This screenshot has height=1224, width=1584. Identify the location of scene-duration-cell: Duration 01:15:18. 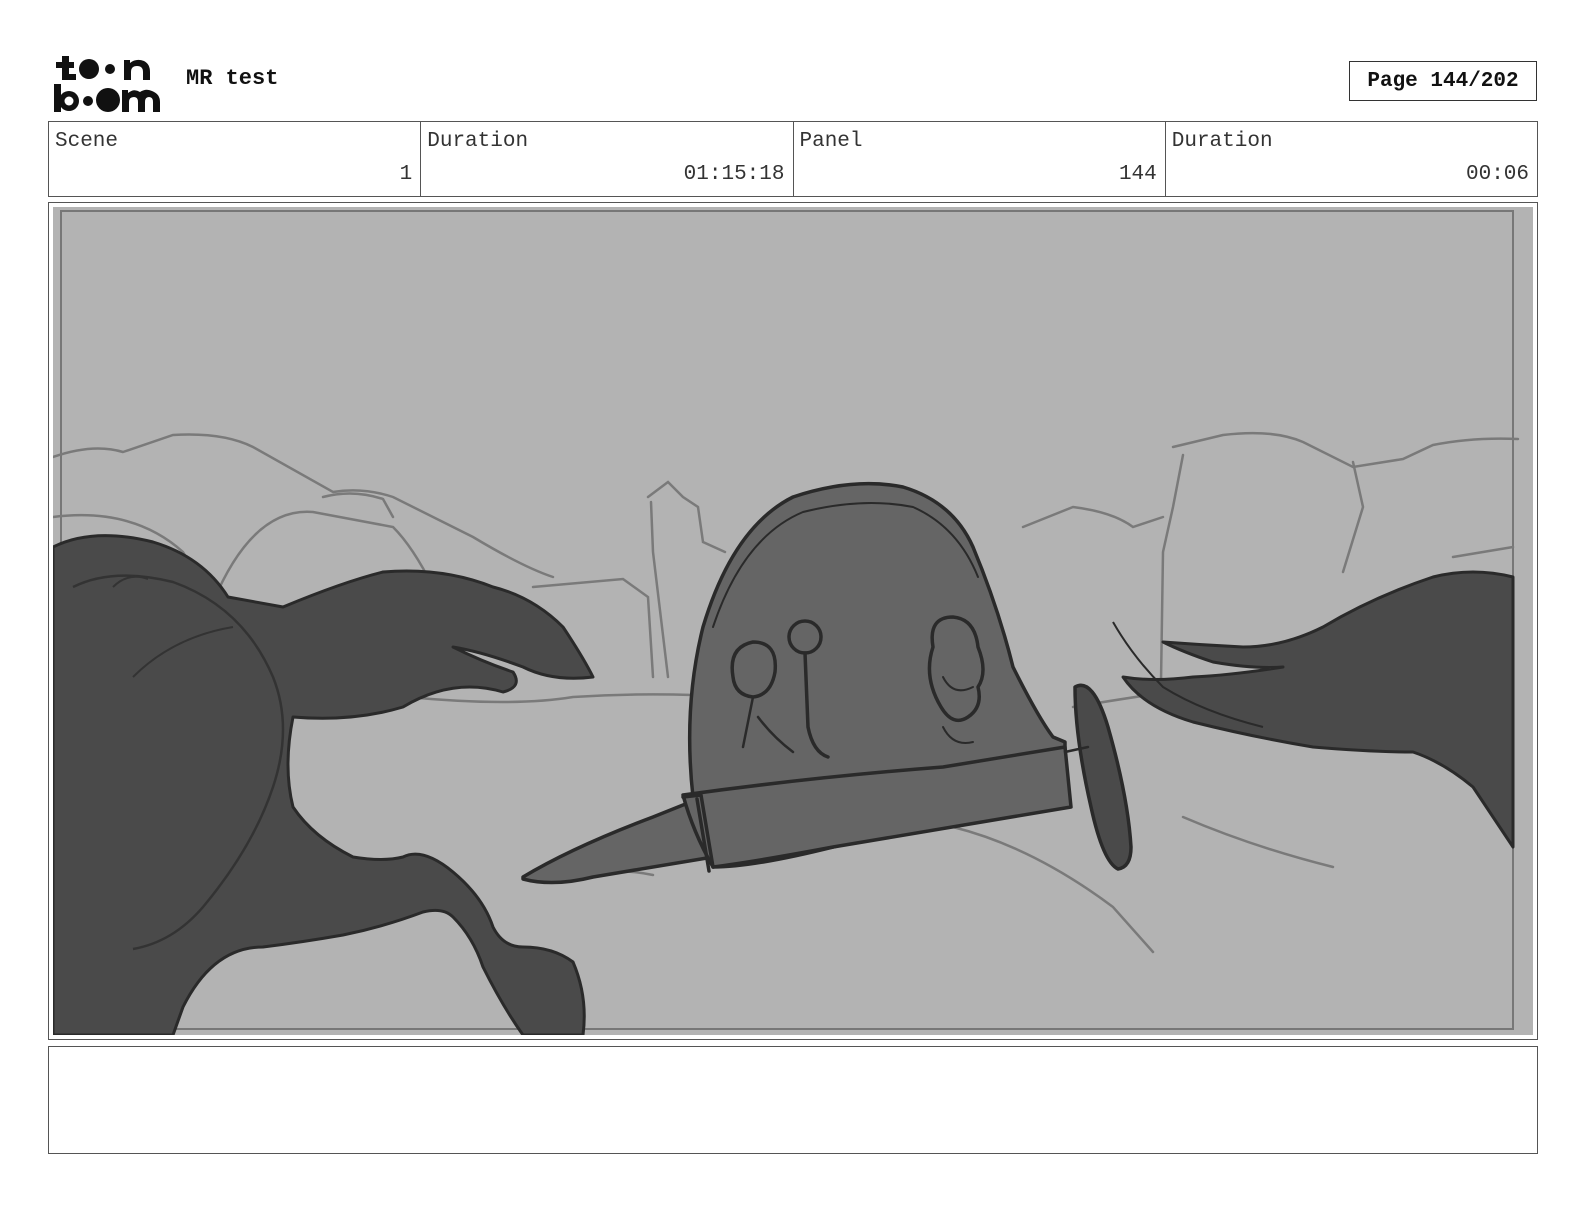
(607, 159).